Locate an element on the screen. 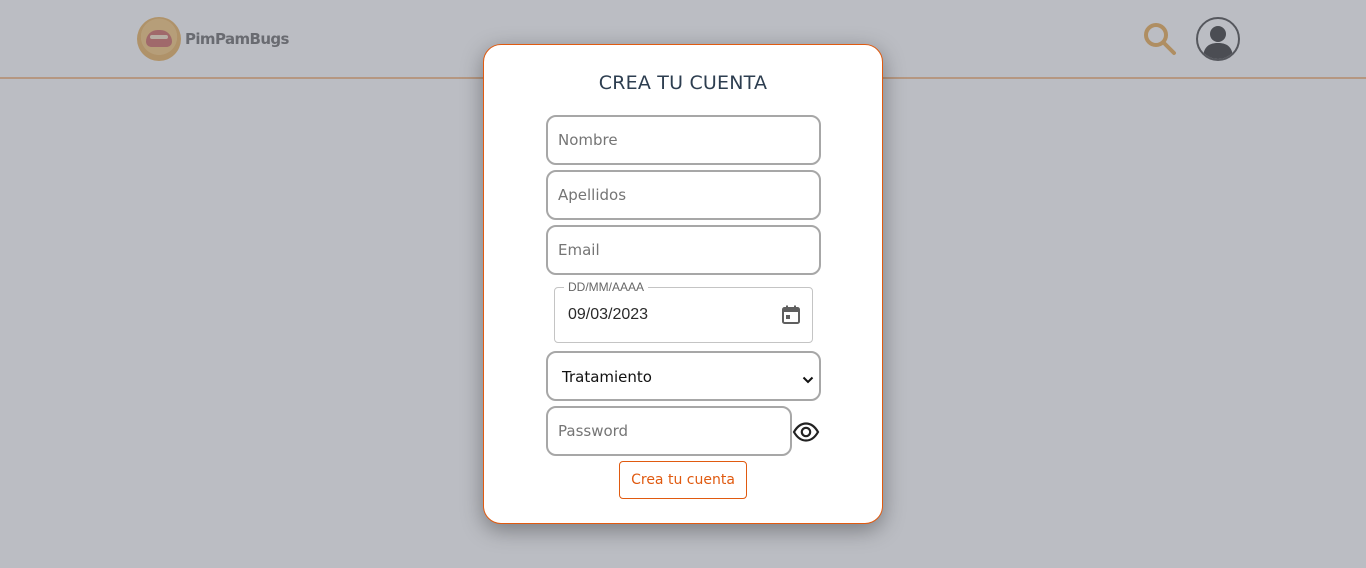 The width and height of the screenshot is (1366, 568). birthdate-label: DD/MM/AAAA is located at coordinates (606, 287).